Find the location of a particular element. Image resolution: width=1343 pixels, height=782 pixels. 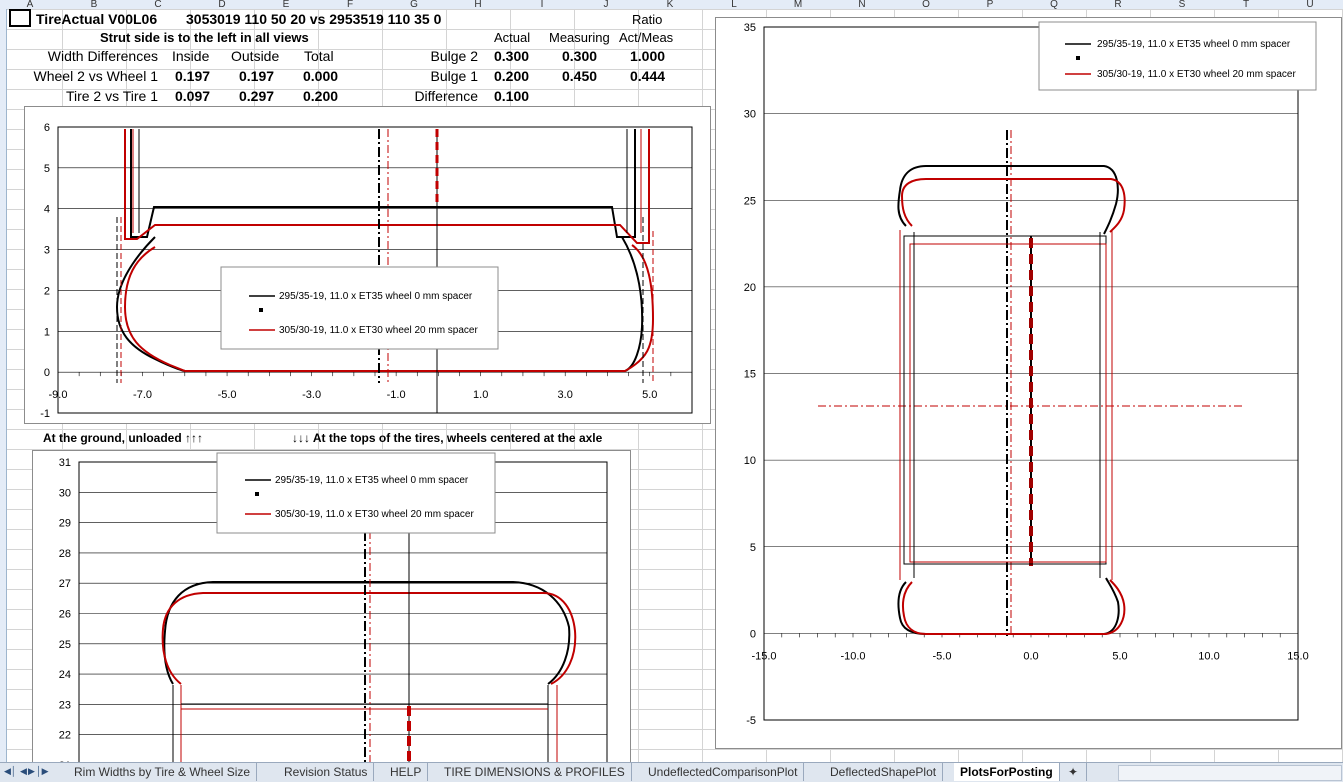

column-header-n: N is located at coordinates (862, 4).